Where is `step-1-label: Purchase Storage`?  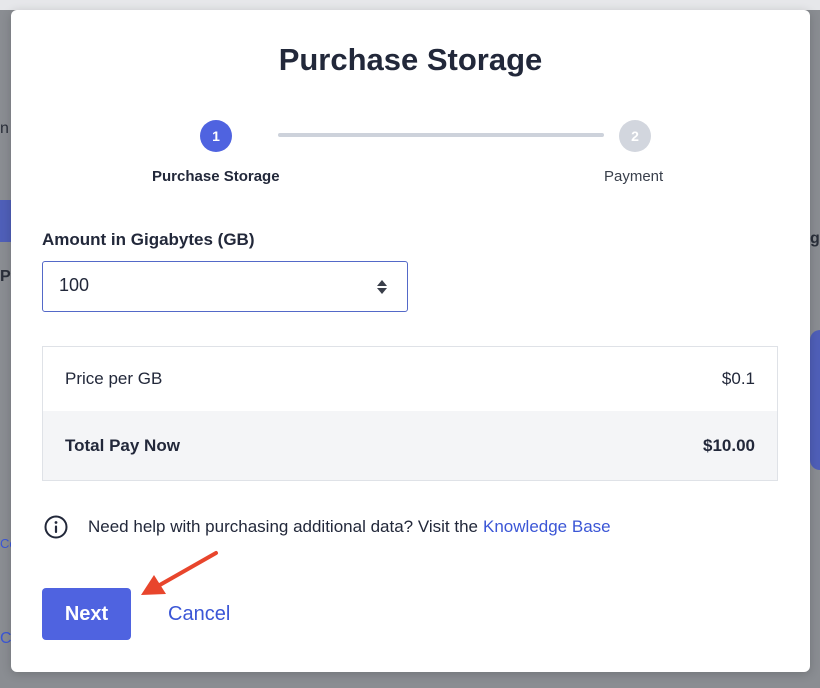 step-1-label: Purchase Storage is located at coordinates (216, 176).